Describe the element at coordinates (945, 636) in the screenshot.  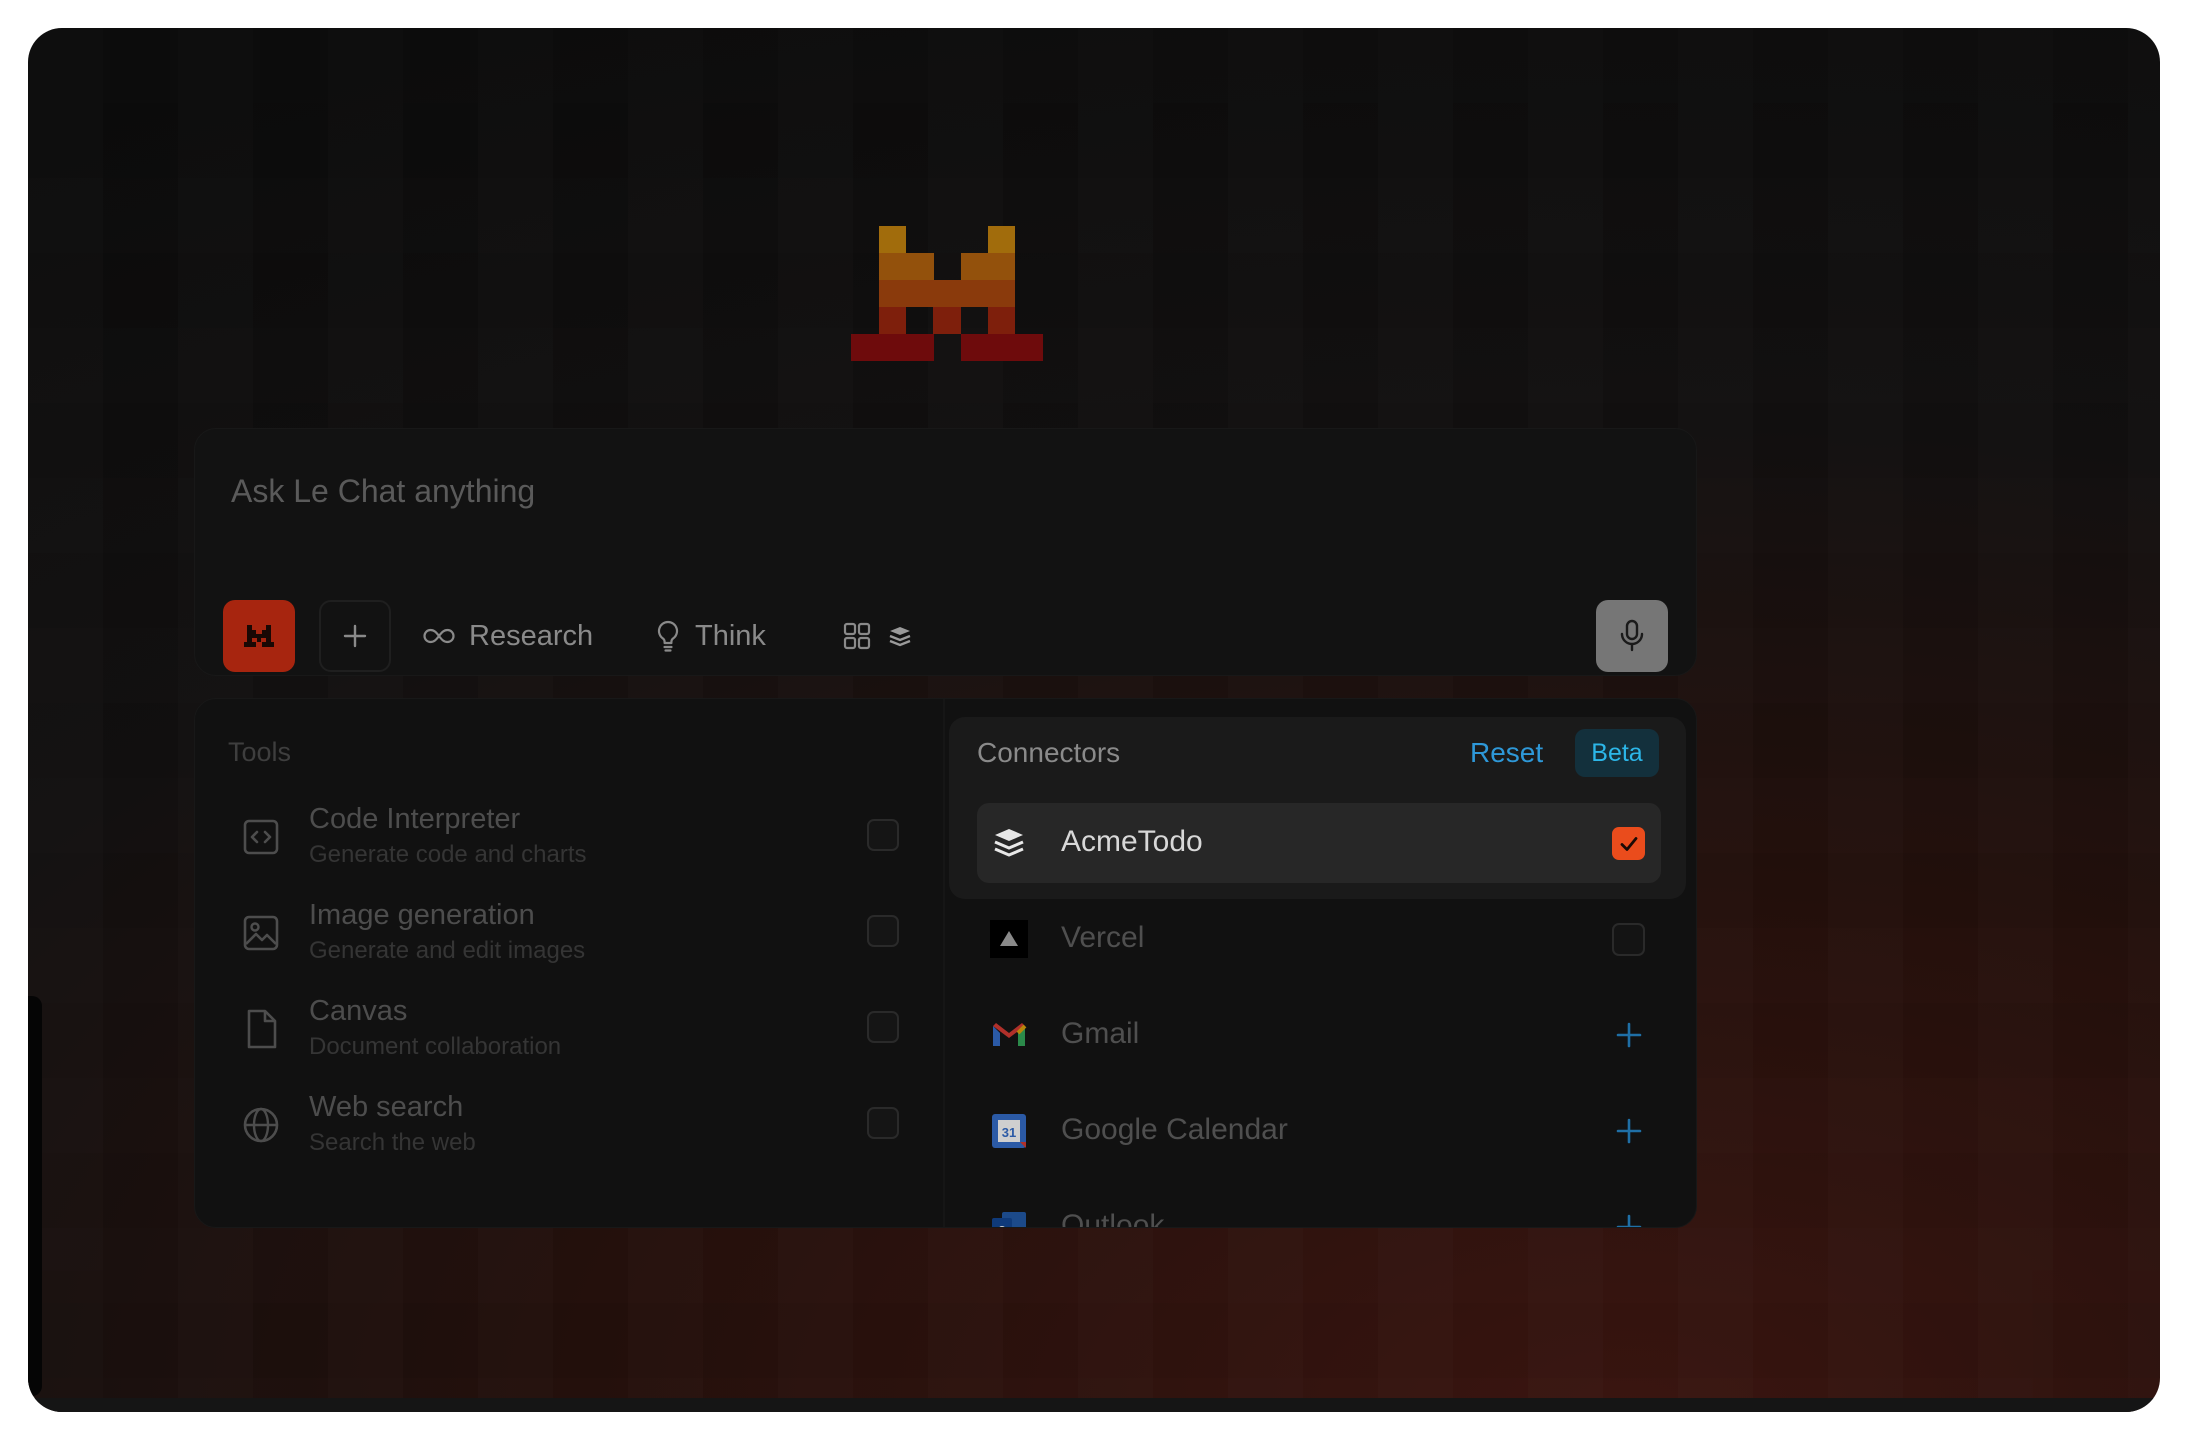
I see `composer-toolbar: Research Think` at that location.